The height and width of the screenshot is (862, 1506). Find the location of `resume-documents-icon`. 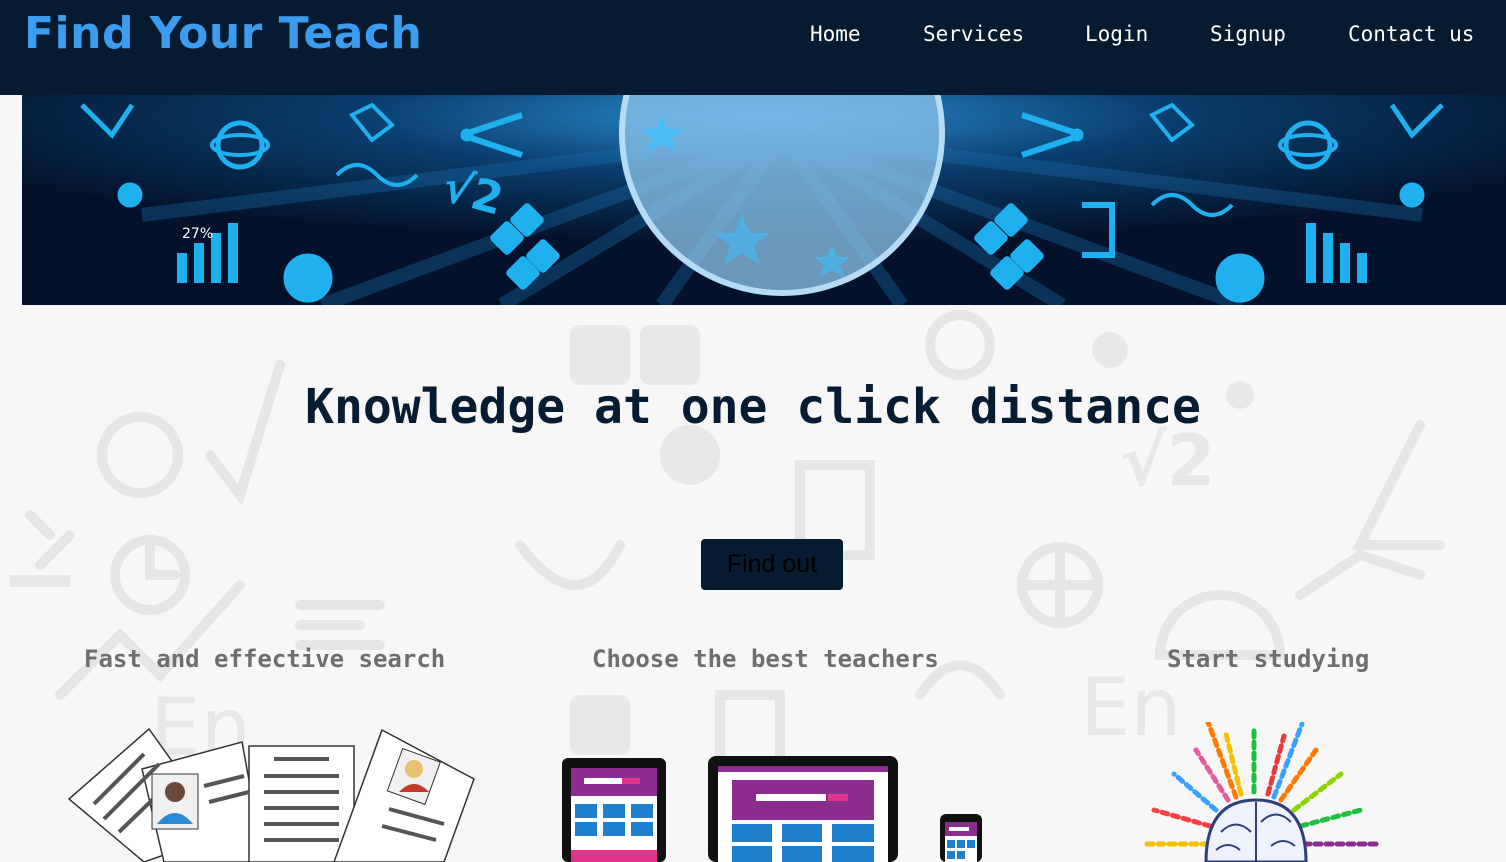

resume-documents-icon is located at coordinates (271, 794).